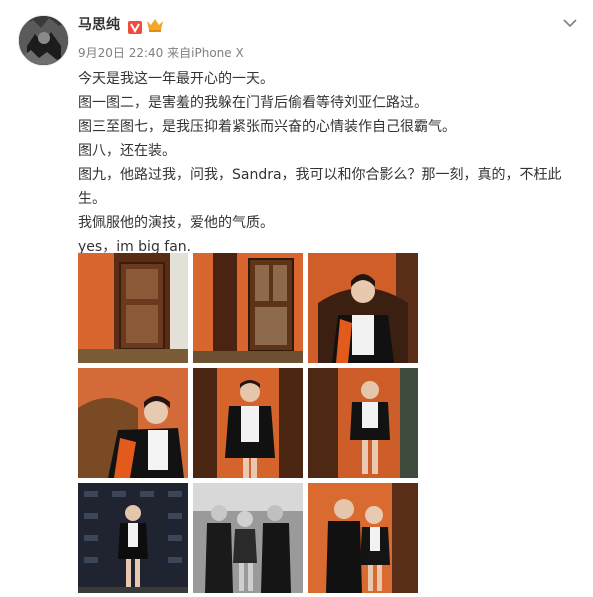 The image size is (593, 597). What do you see at coordinates (179, 53) in the screenshot?
I see `source-prefix: 来自` at bounding box center [179, 53].